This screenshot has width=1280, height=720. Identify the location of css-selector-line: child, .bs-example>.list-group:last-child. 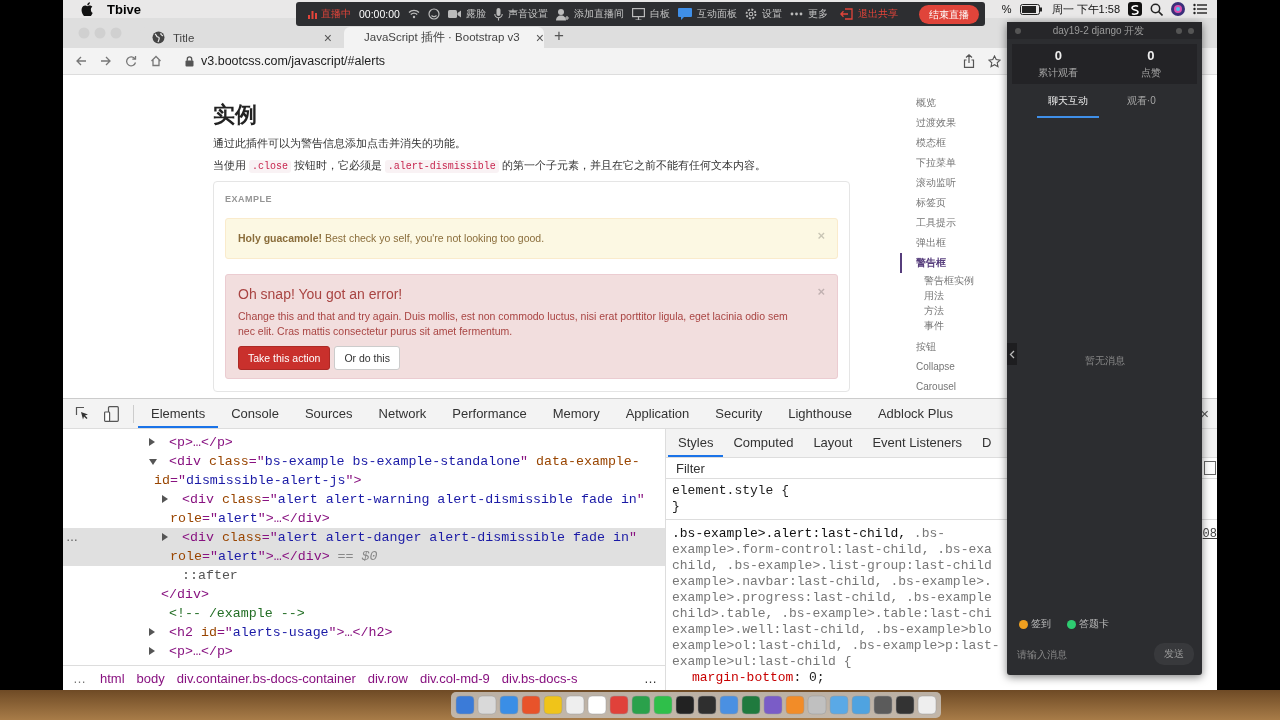
(832, 566).